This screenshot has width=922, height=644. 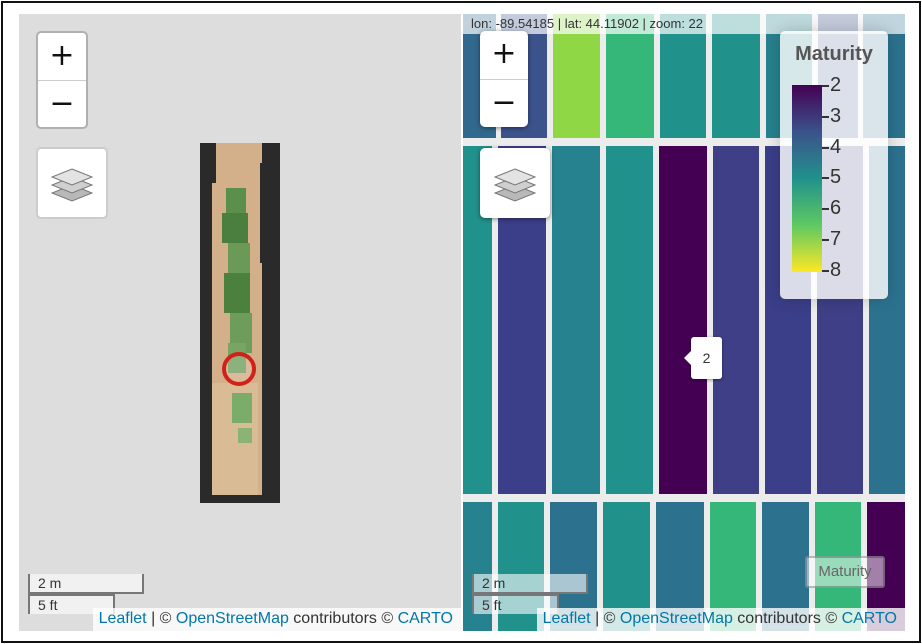 I want to click on legend-tick: 6, so click(x=831, y=208).